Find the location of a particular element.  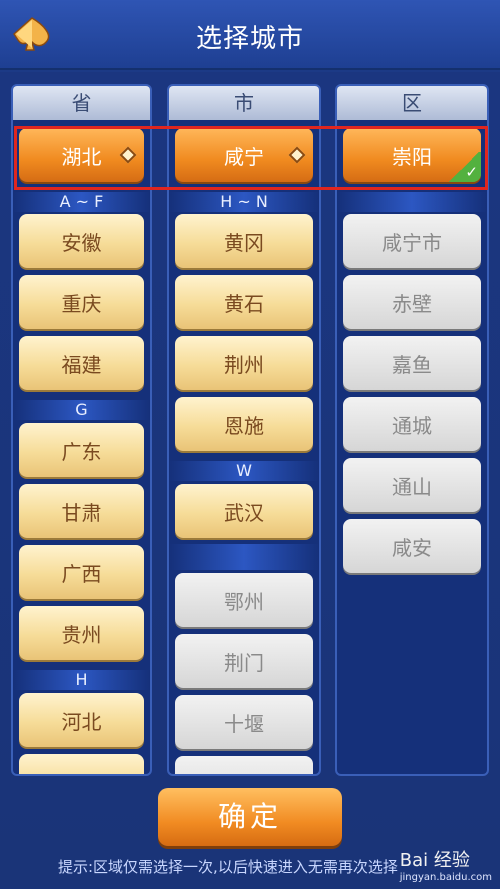

selected-city-button: 咸宁 is located at coordinates (244, 155).